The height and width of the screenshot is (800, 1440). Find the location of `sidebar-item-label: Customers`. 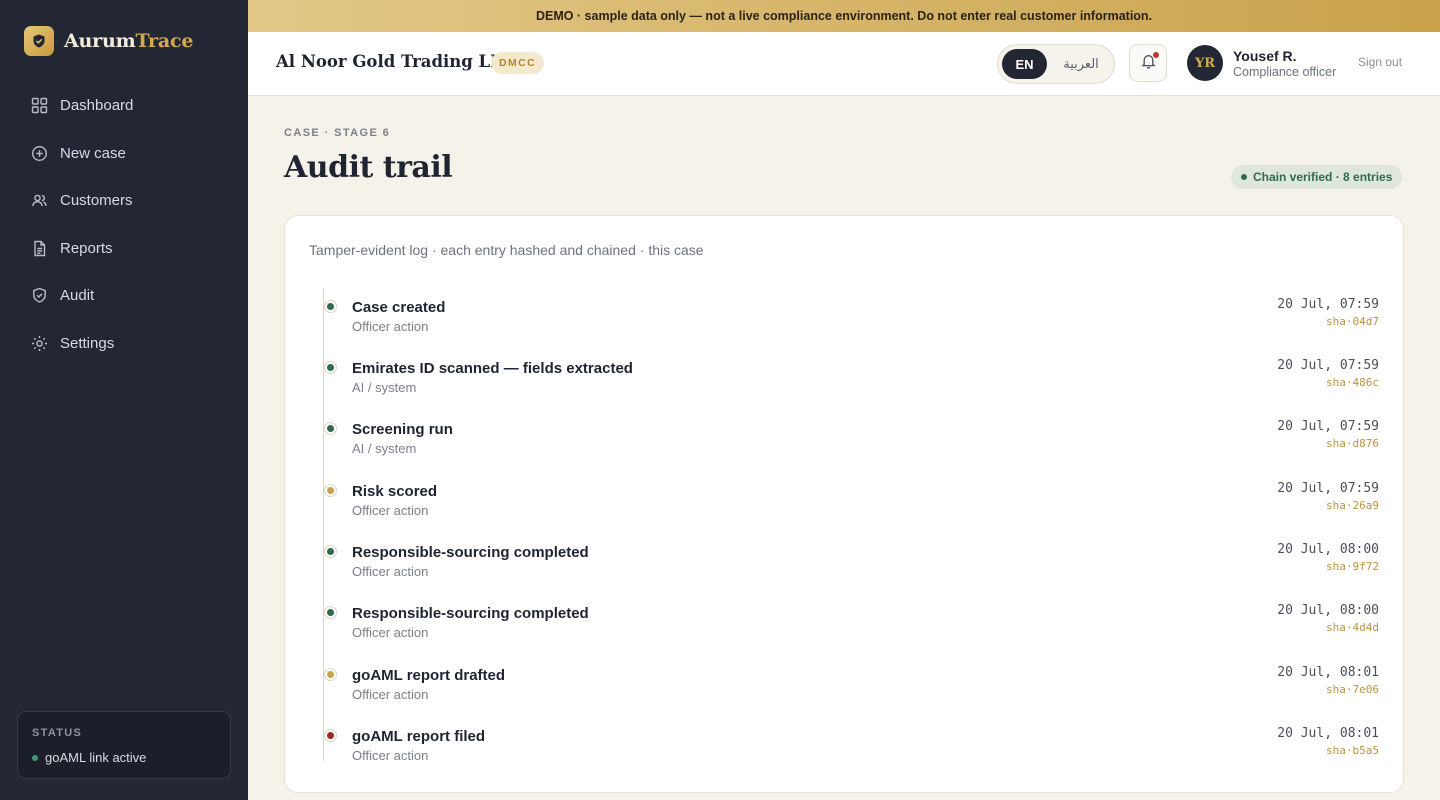

sidebar-item-label: Customers is located at coordinates (96, 201).